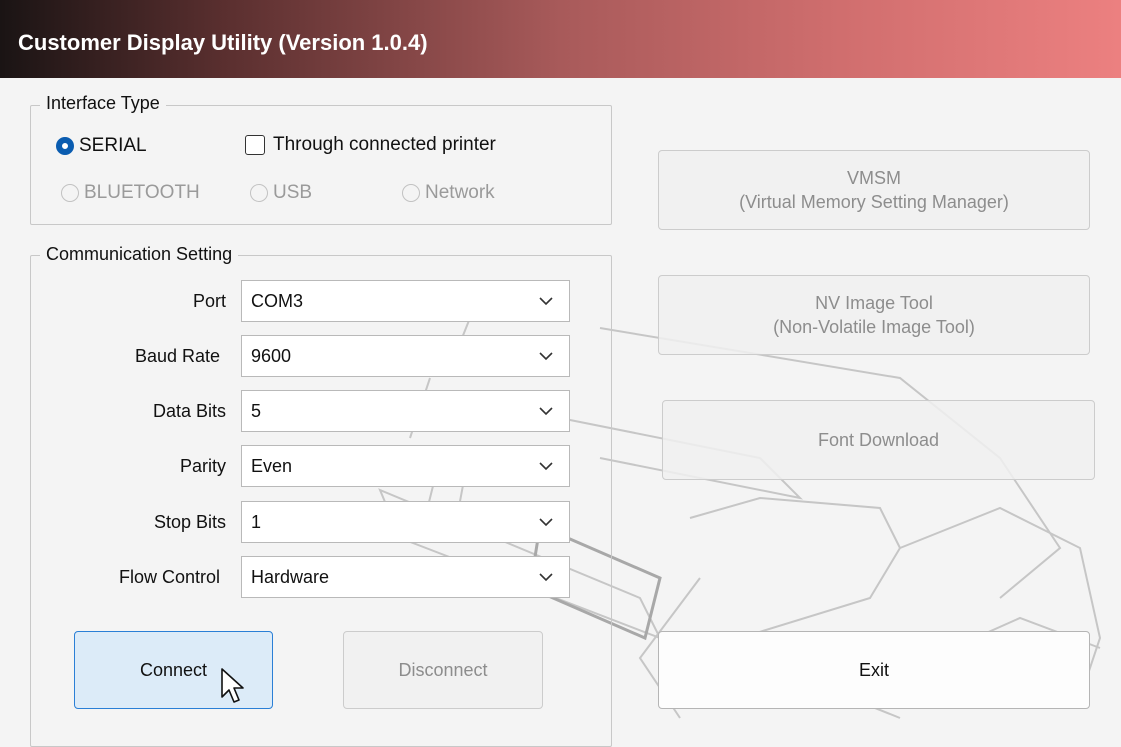  I want to click on parity-select: Even, so click(405, 466).